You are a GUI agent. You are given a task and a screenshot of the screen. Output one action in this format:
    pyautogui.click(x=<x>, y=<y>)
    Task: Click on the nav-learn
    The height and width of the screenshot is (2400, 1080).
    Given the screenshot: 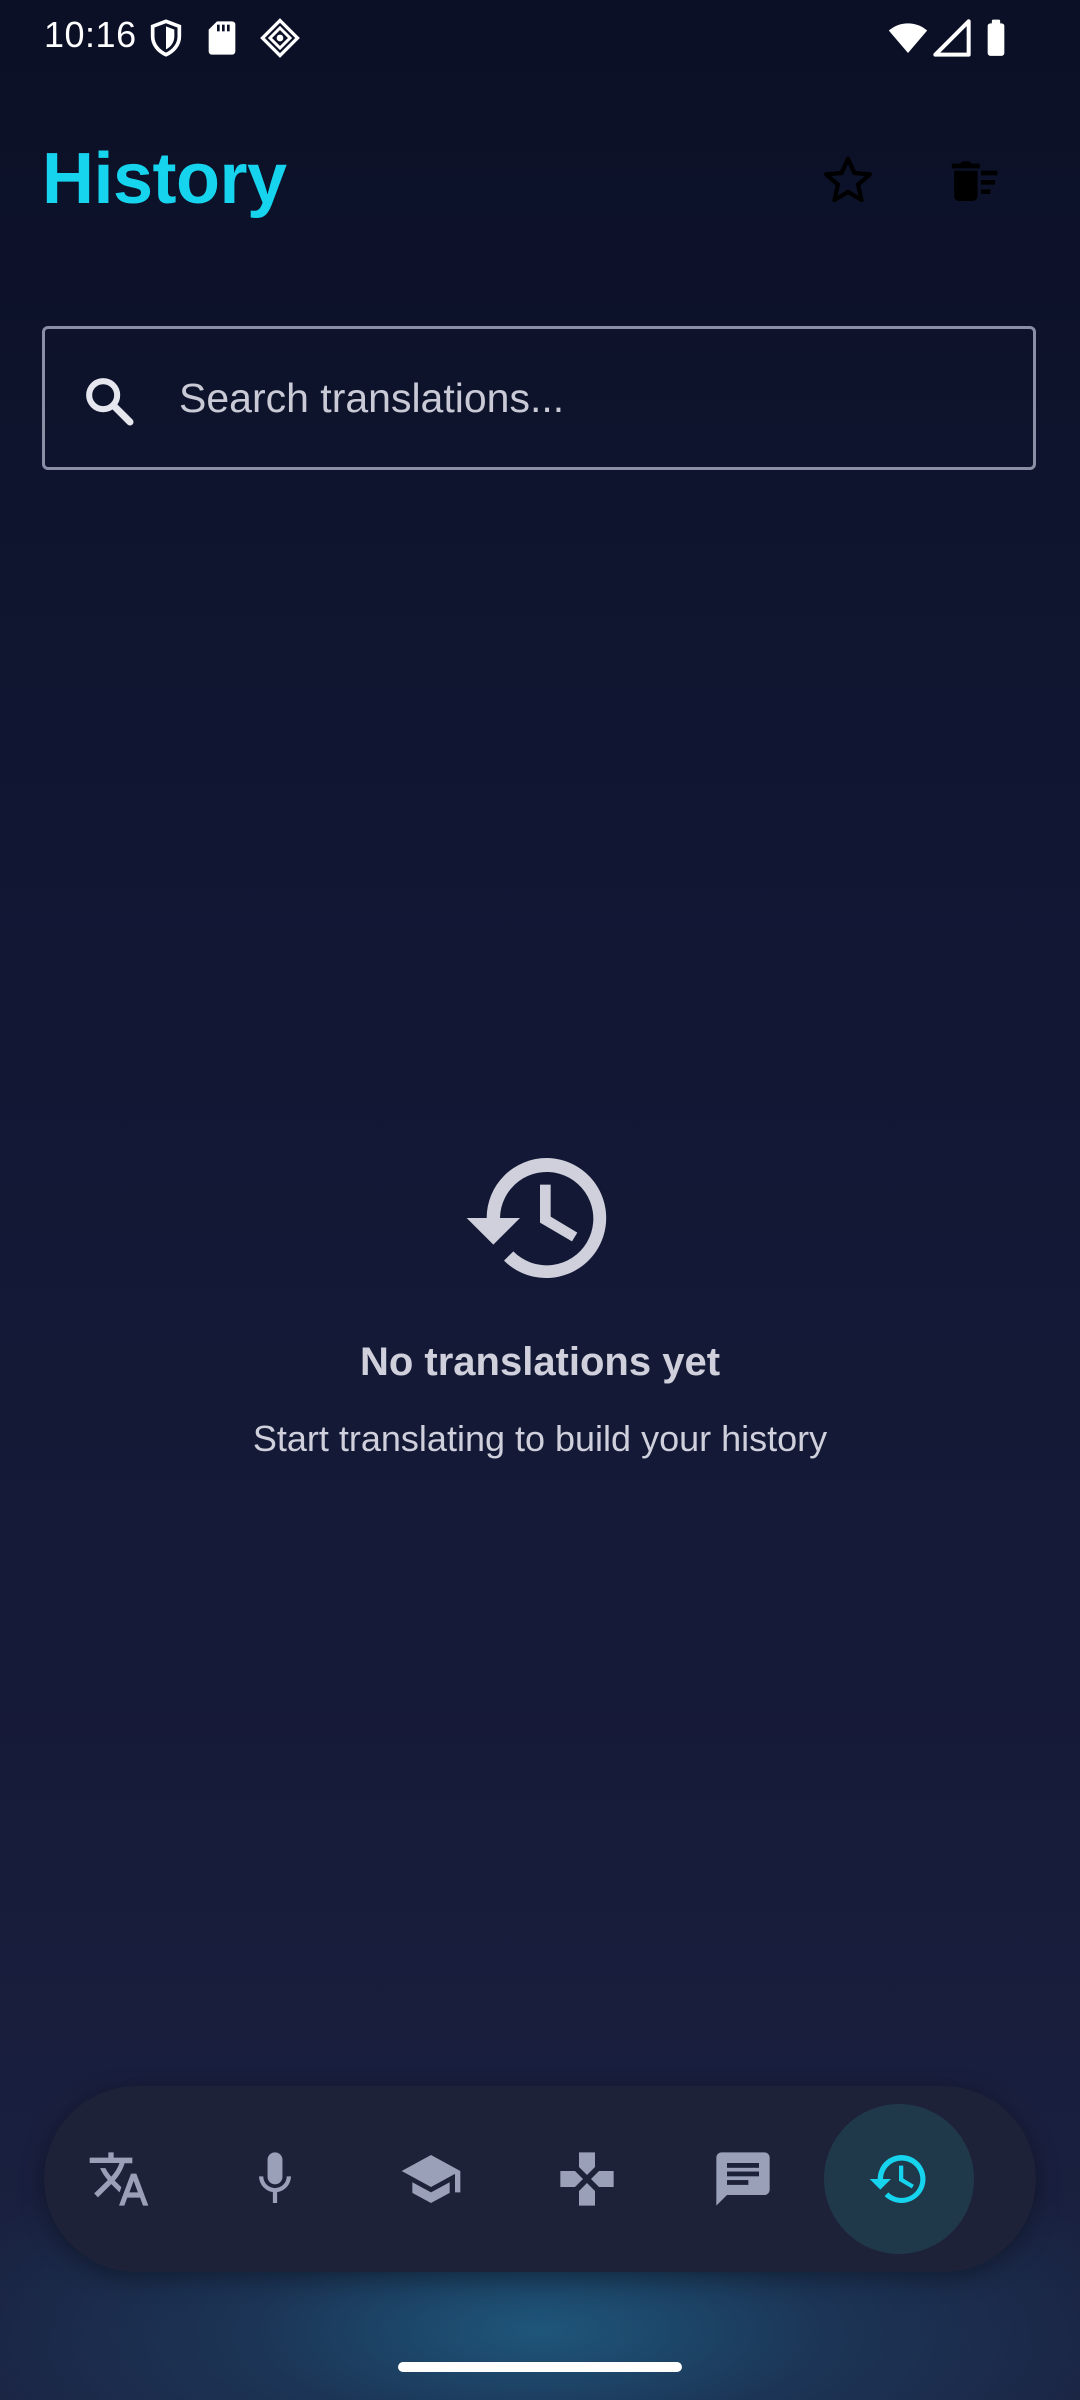 What is the action you would take?
    pyautogui.click(x=431, y=2179)
    